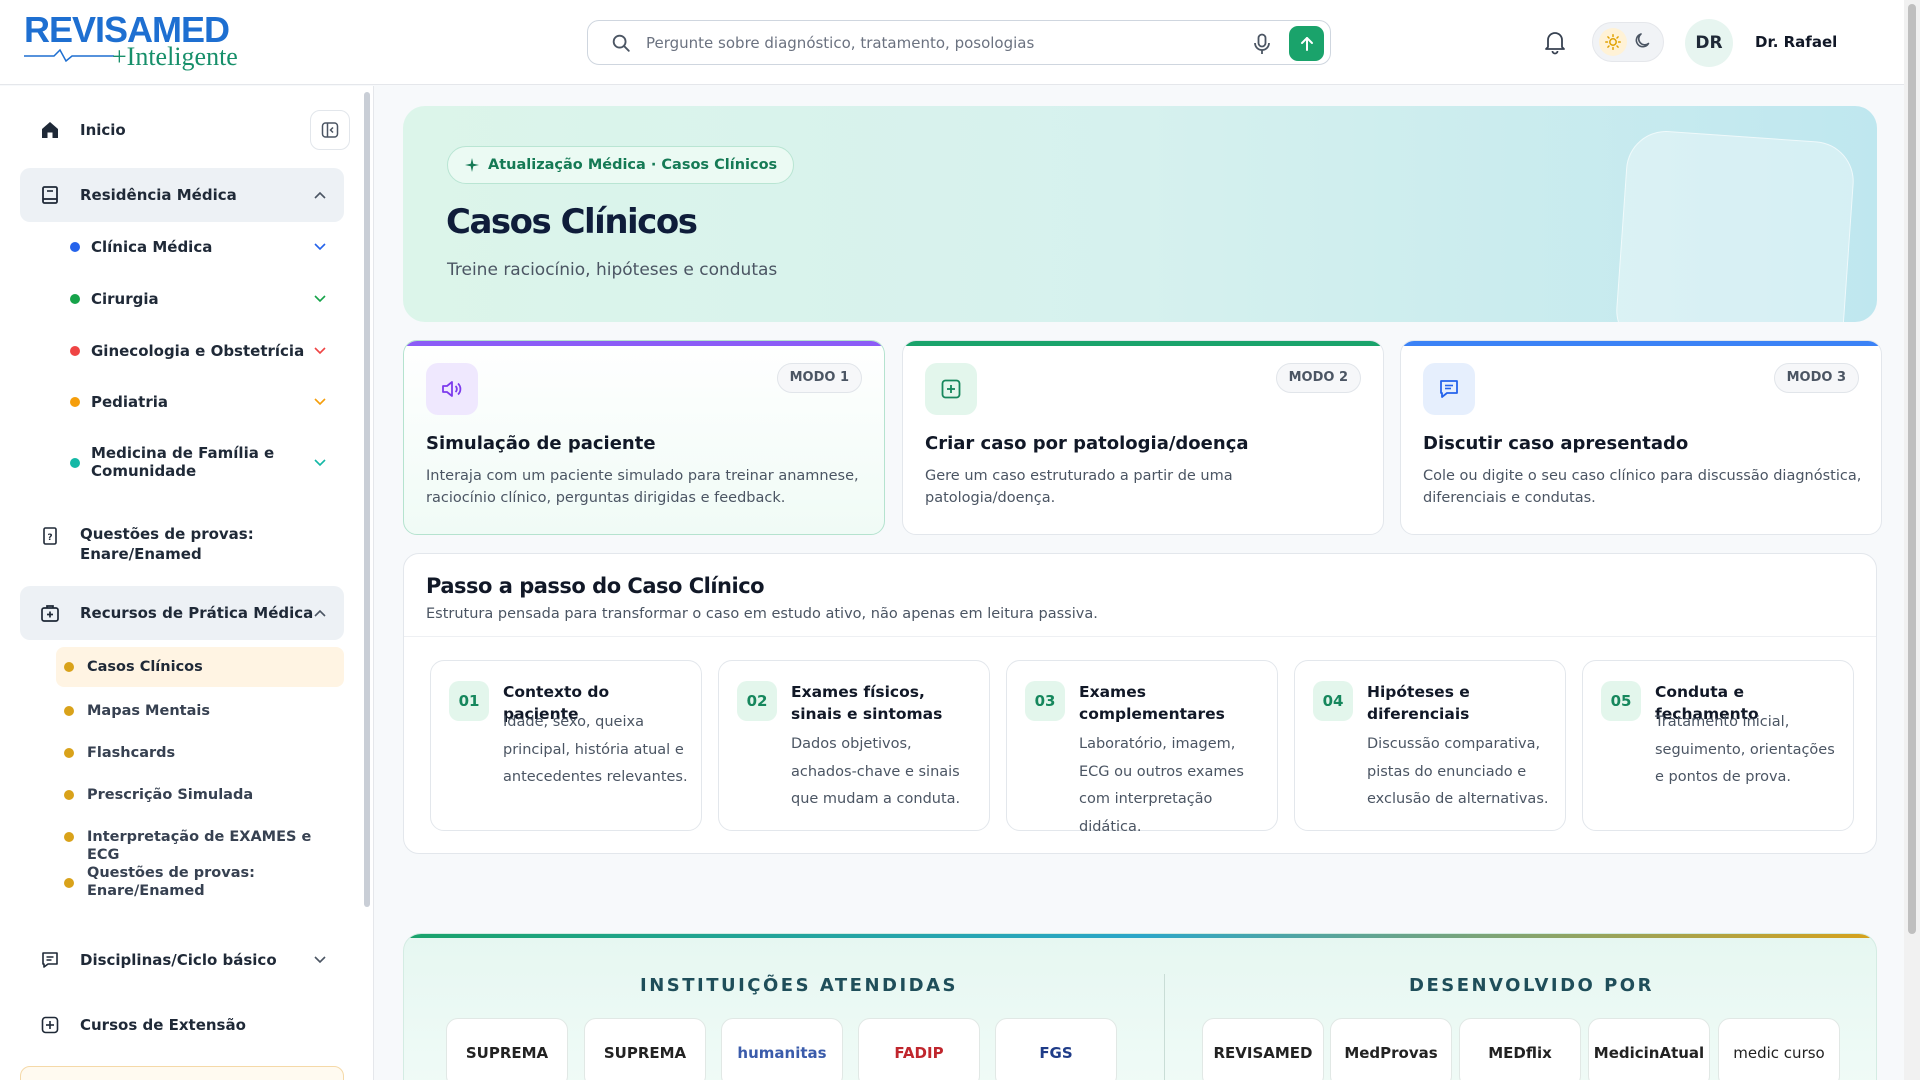 The width and height of the screenshot is (1920, 1080). I want to click on microphone-icon, so click(1262, 44).